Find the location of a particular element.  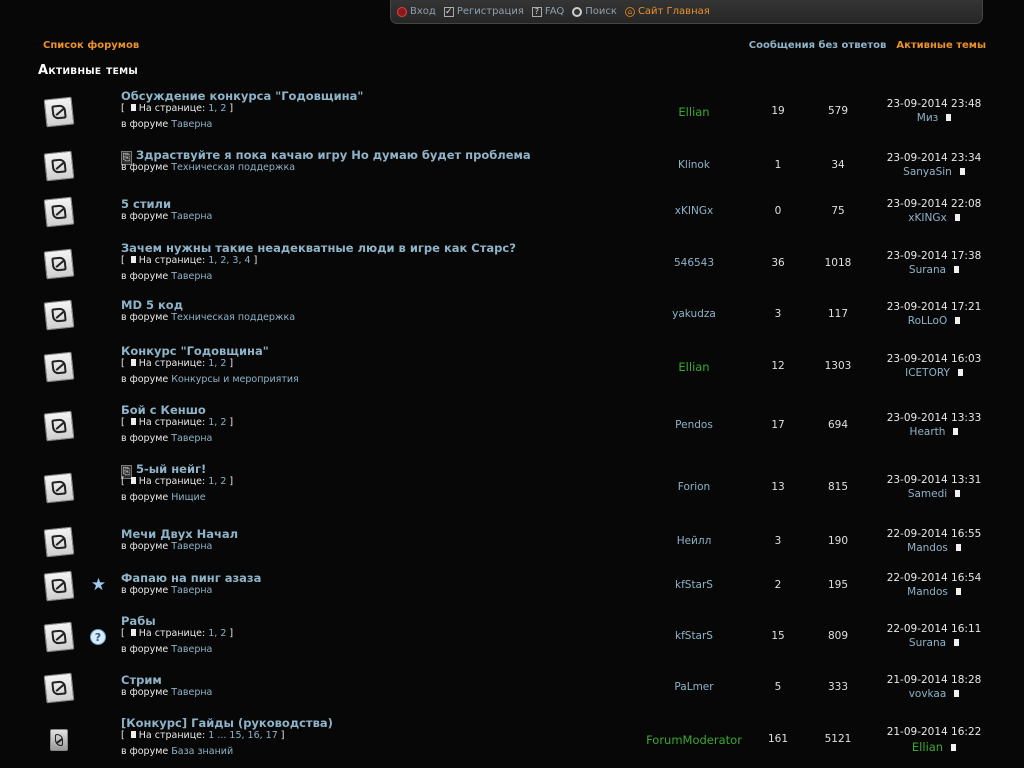

page-links: 1, 2, 3, 4 is located at coordinates (229, 260).